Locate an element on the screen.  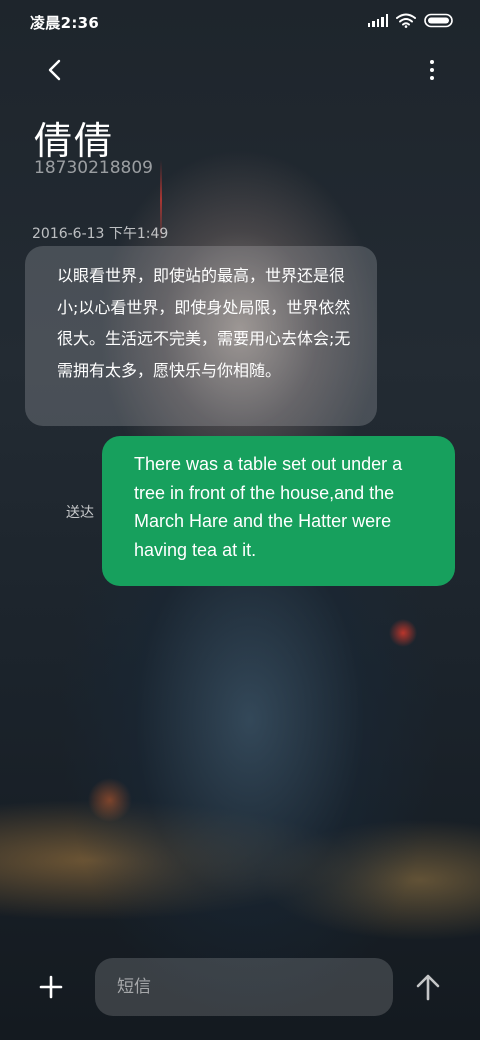
back-button is located at coordinates (54, 70).